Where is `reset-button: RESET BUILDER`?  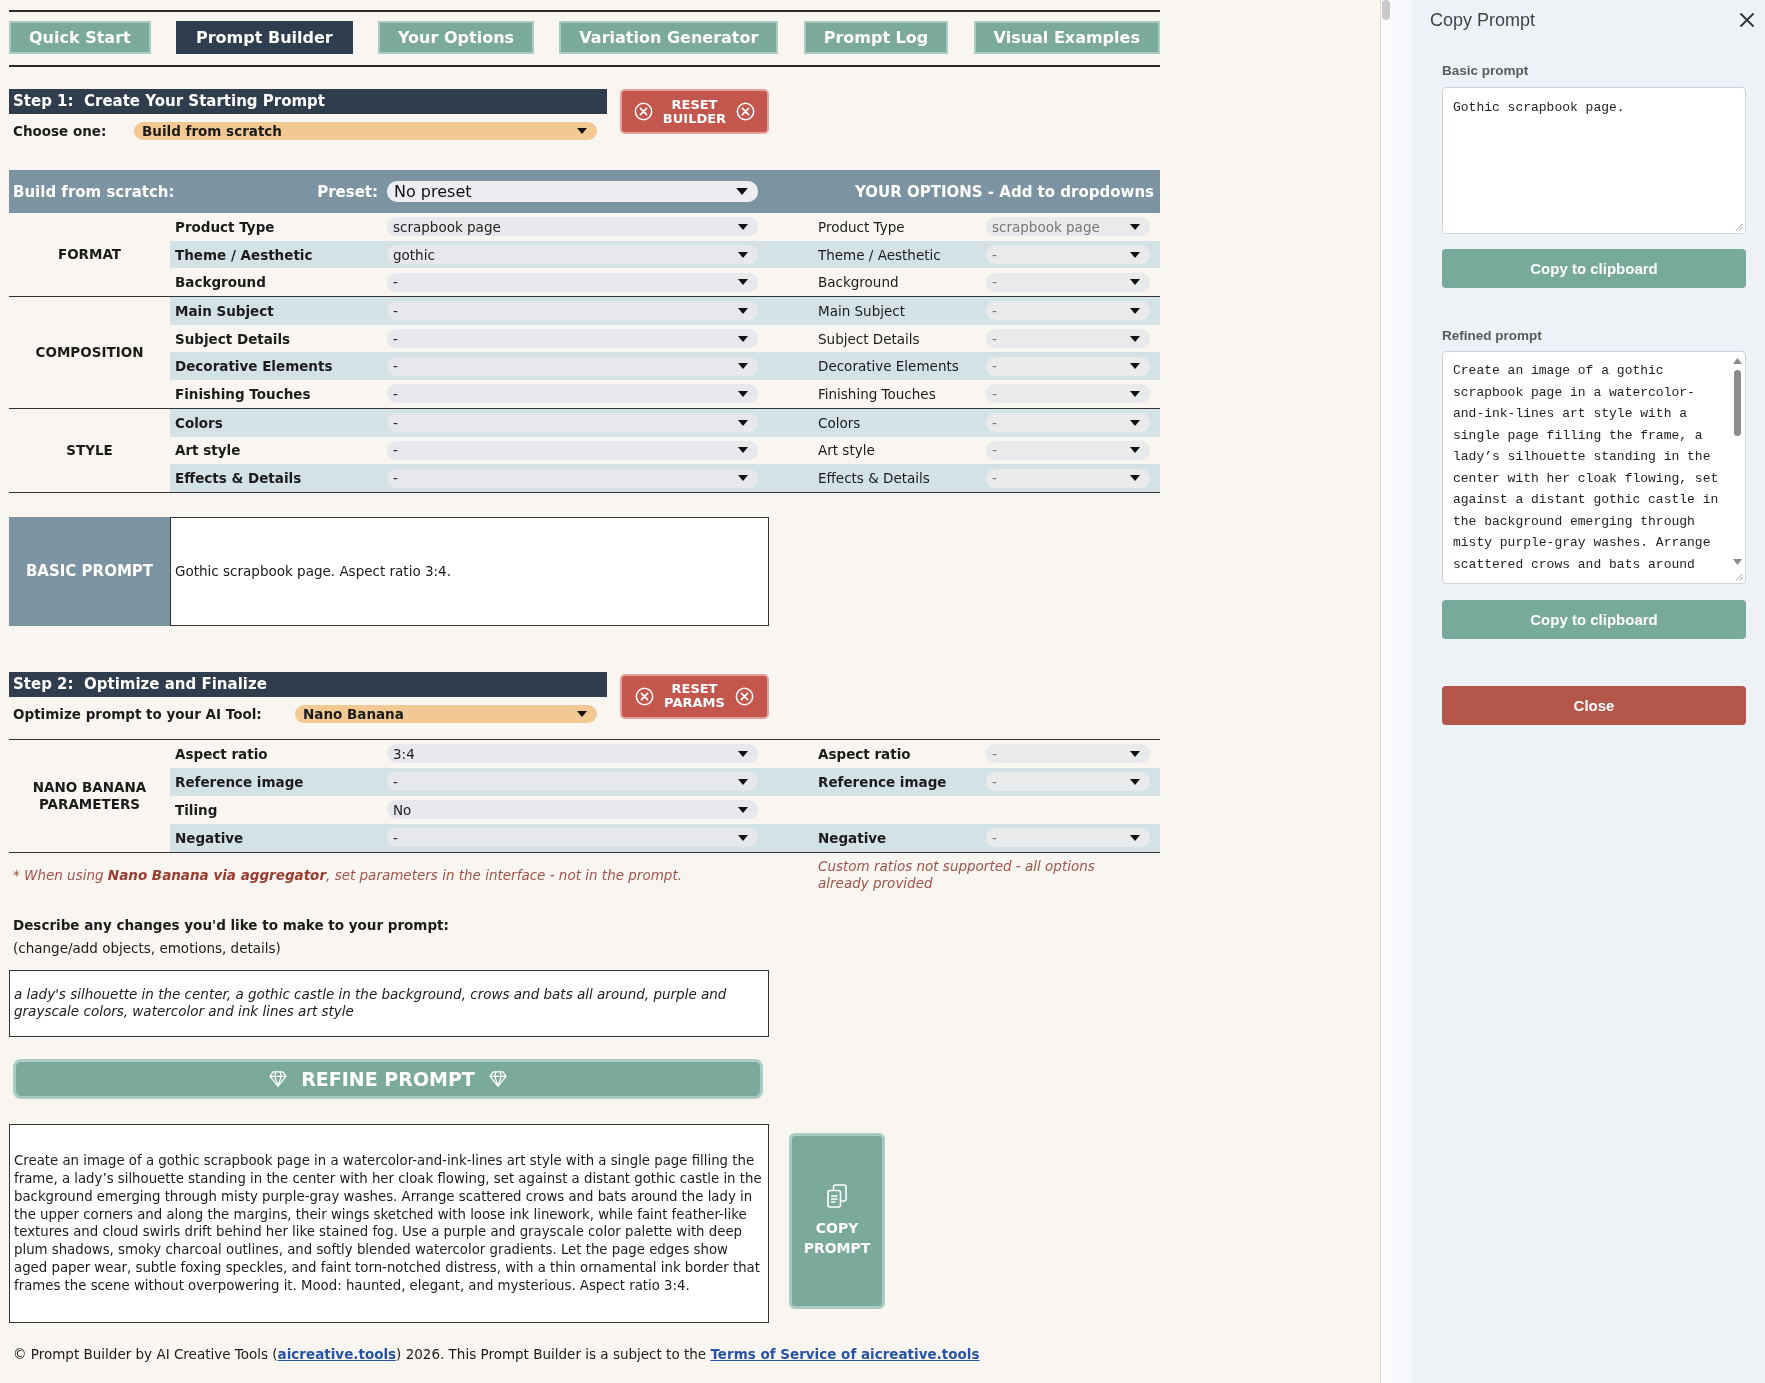 reset-button: RESET BUILDER is located at coordinates (694, 111).